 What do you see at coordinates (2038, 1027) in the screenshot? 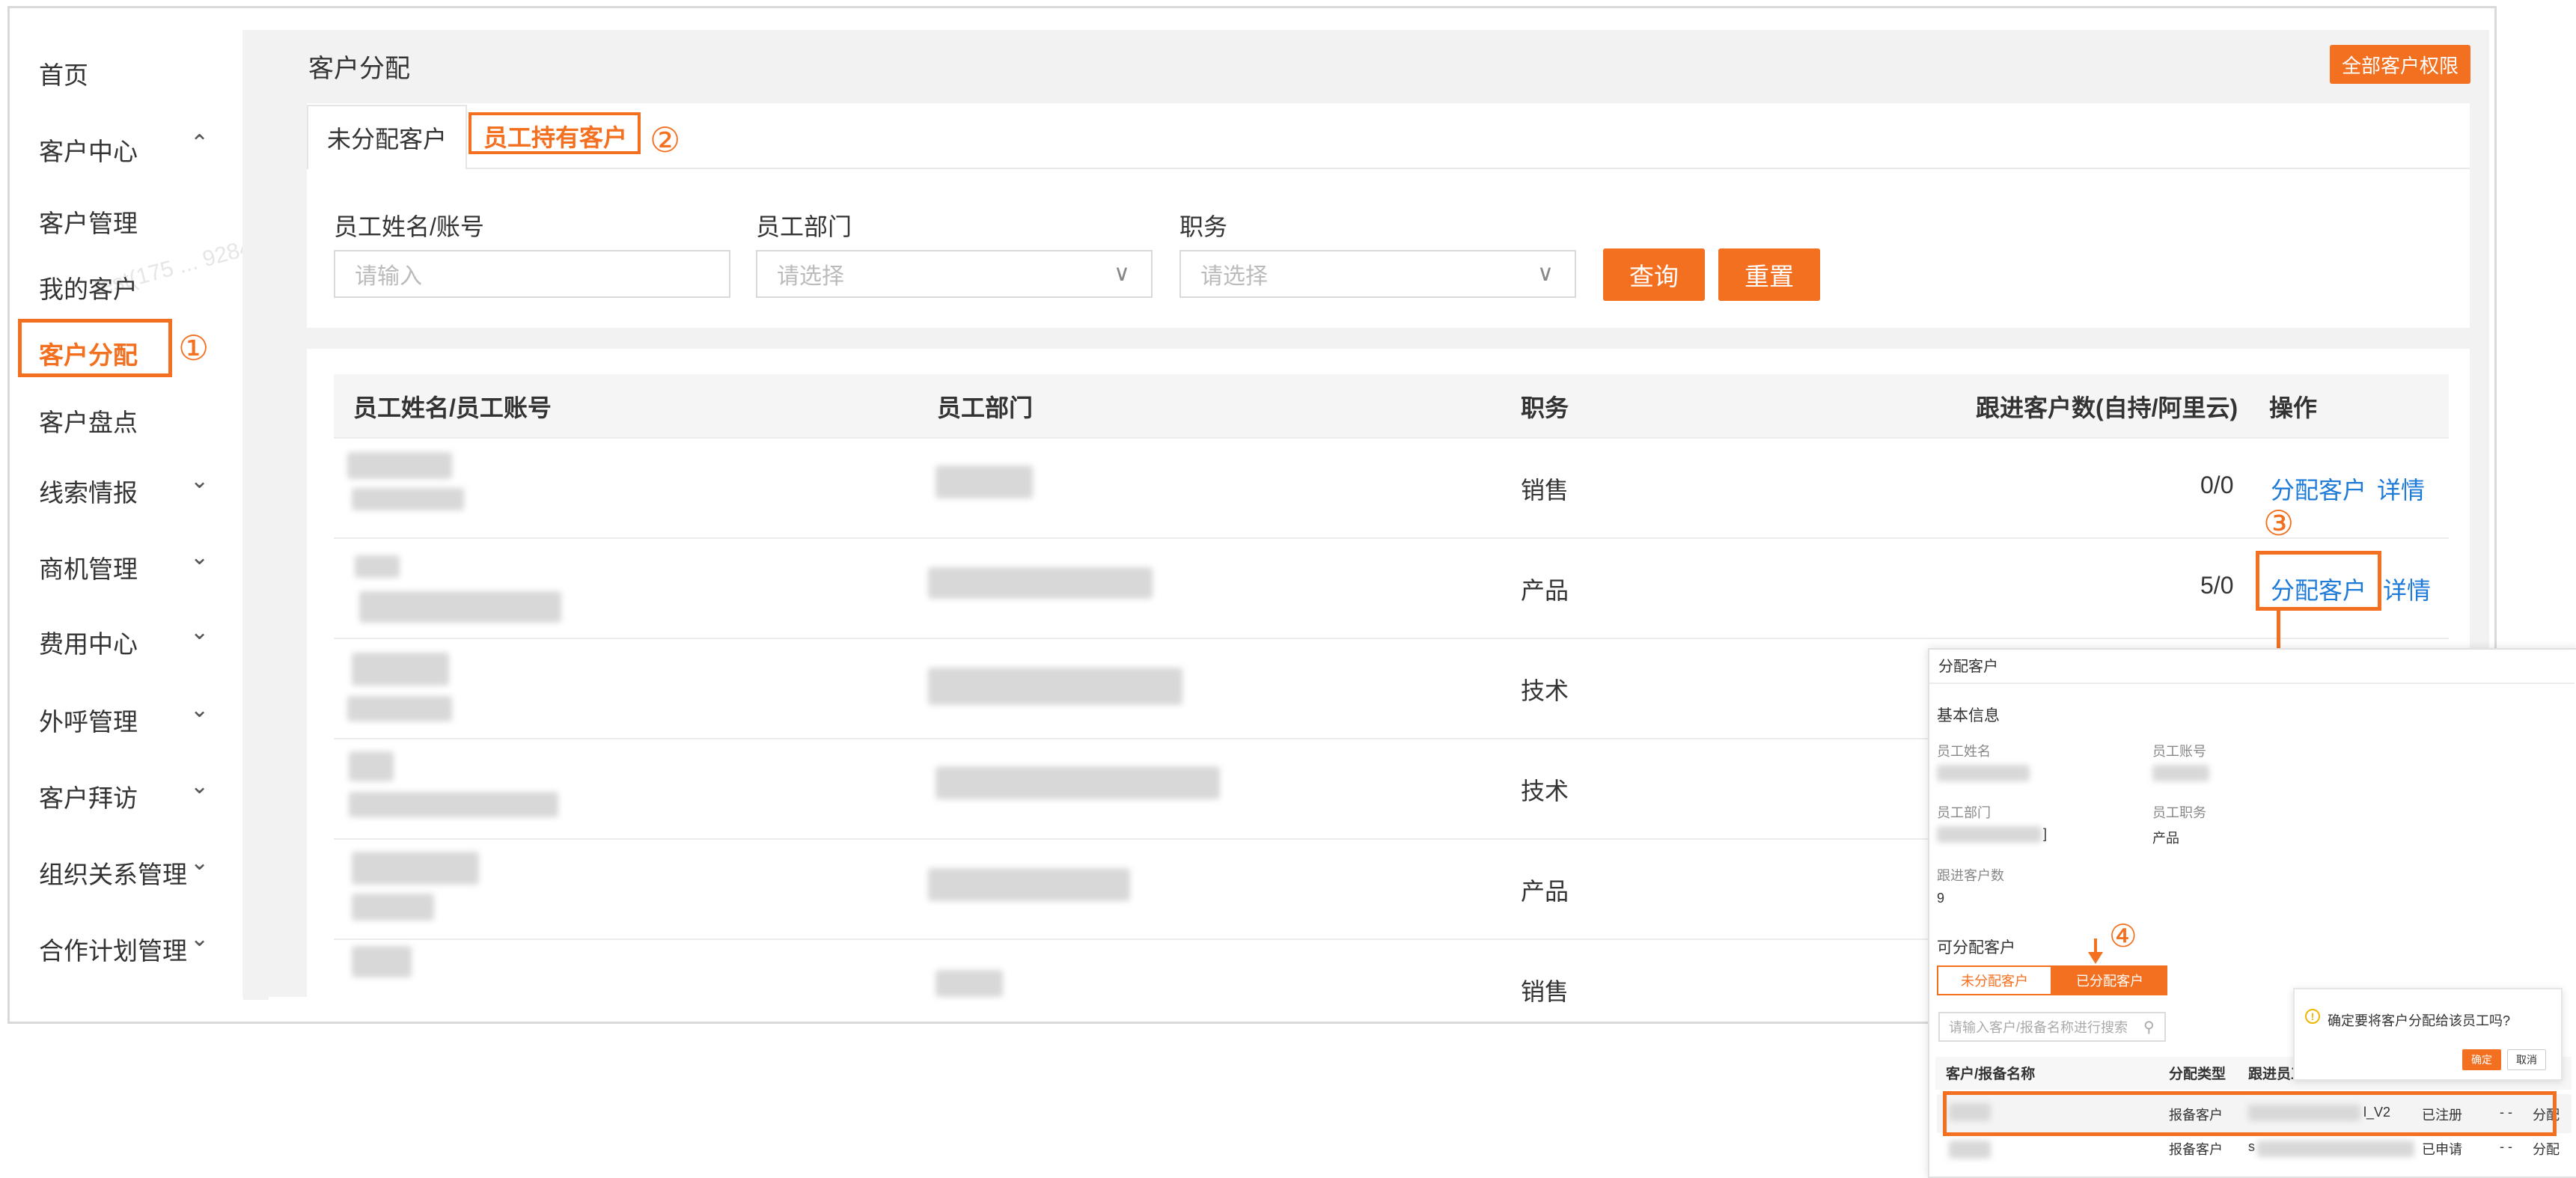
I see `dialog-search-placeholder: 请输入客户/报备名称进行搜索` at bounding box center [2038, 1027].